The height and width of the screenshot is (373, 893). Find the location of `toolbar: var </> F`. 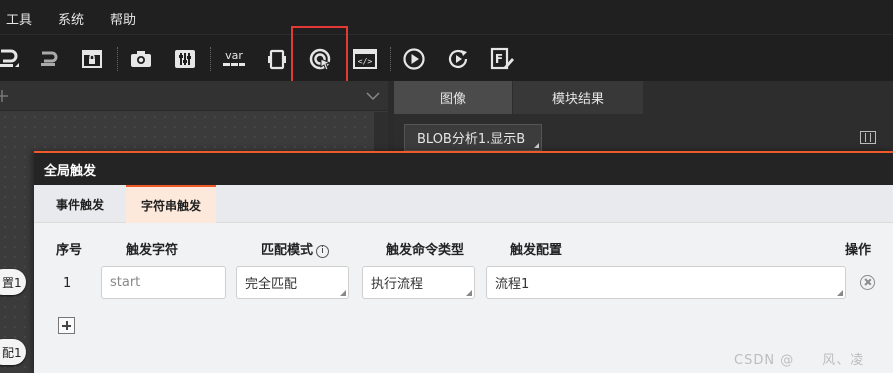

toolbar: var </> F is located at coordinates (446, 57).